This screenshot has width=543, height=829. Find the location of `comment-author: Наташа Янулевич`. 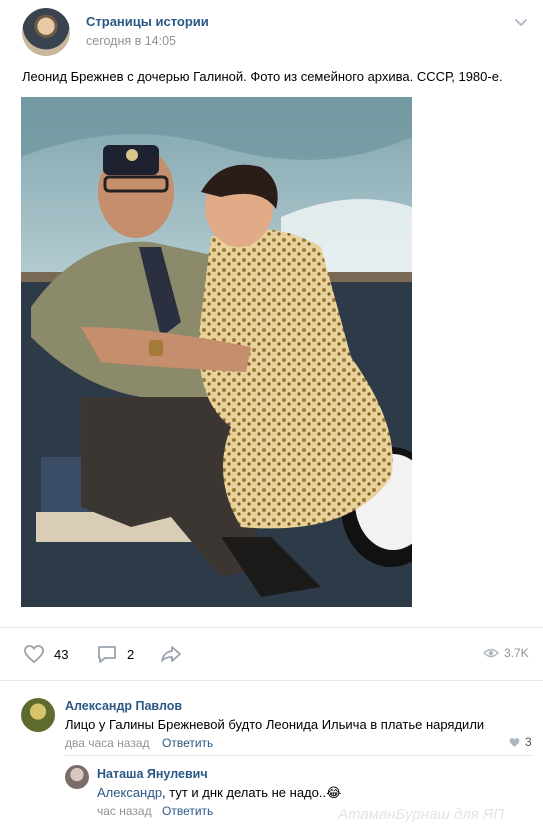

comment-author: Наташа Янулевич is located at coordinates (152, 774).